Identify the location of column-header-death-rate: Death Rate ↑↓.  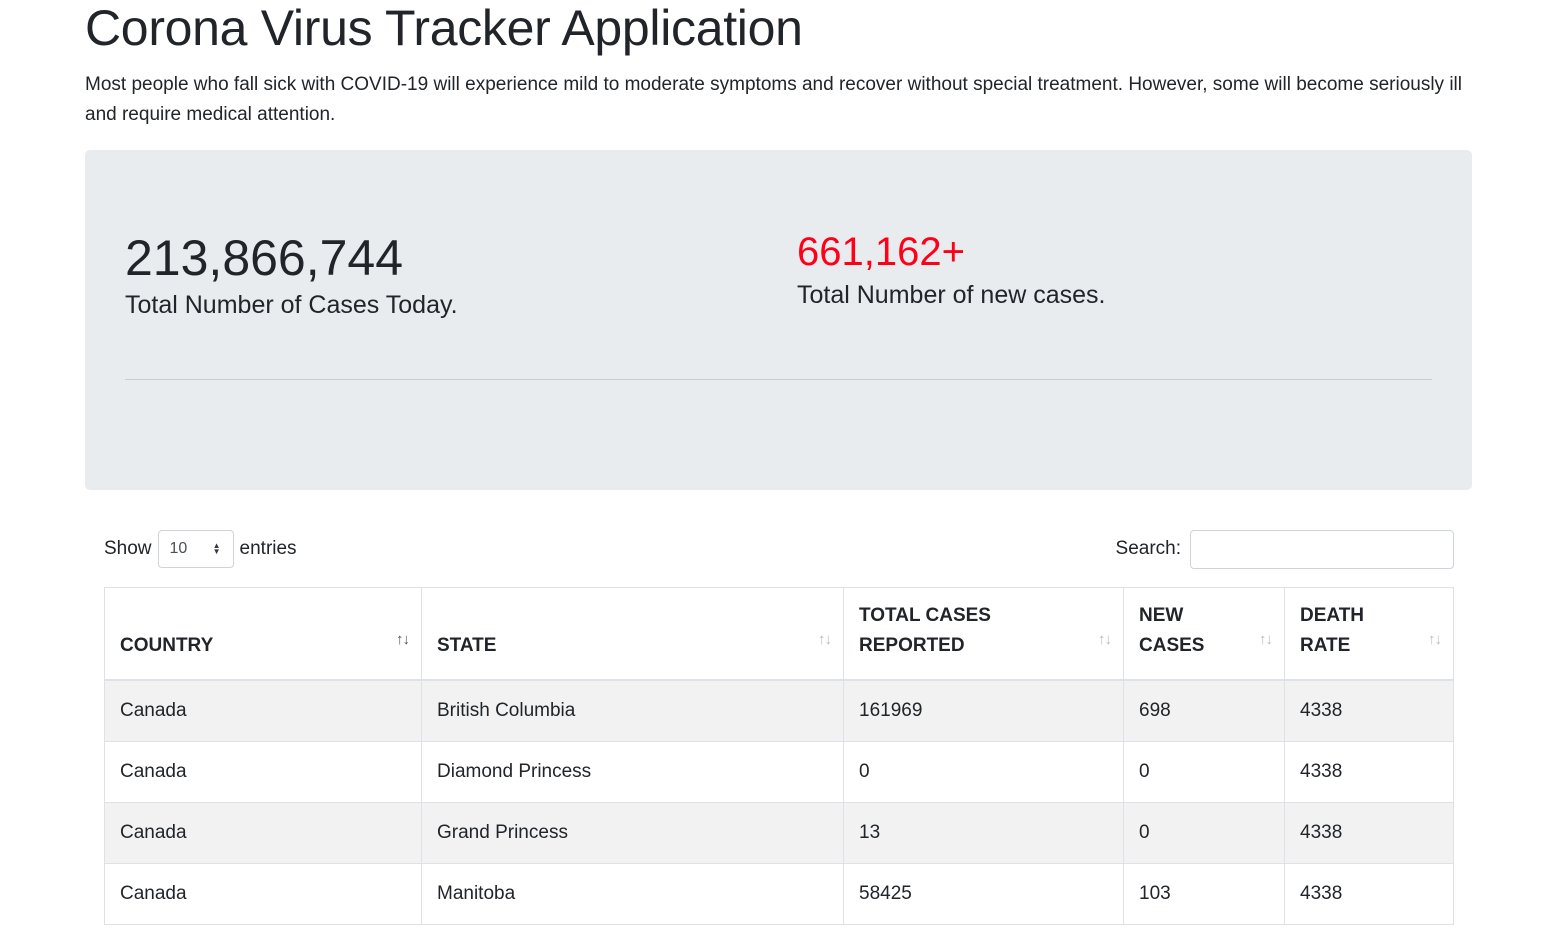
(1369, 634).